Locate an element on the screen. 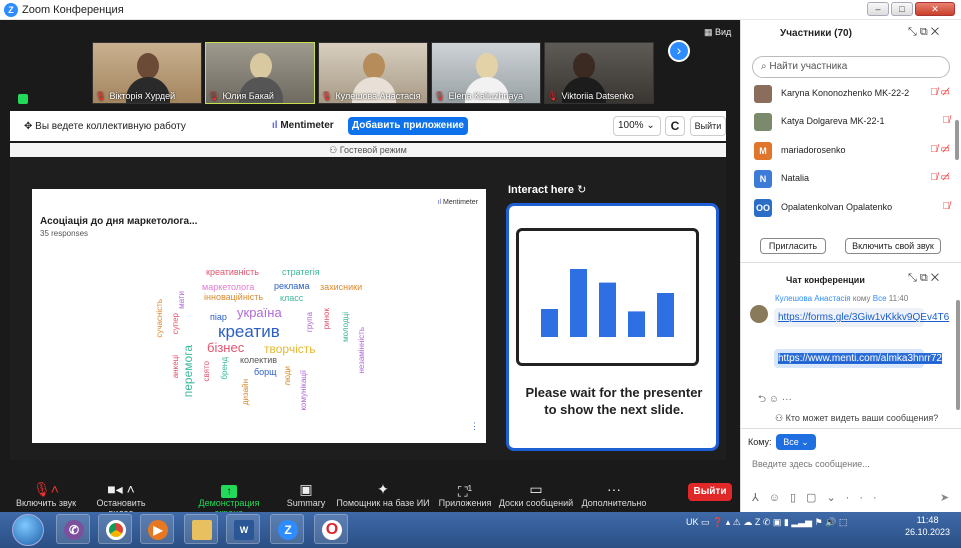  viber-icon: ✆ is located at coordinates (74, 530).